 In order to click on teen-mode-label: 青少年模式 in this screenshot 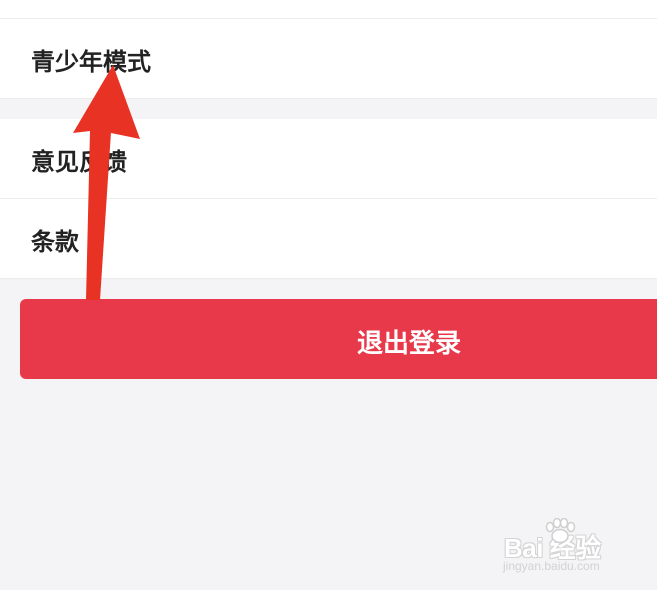, I will do `click(91, 61)`.